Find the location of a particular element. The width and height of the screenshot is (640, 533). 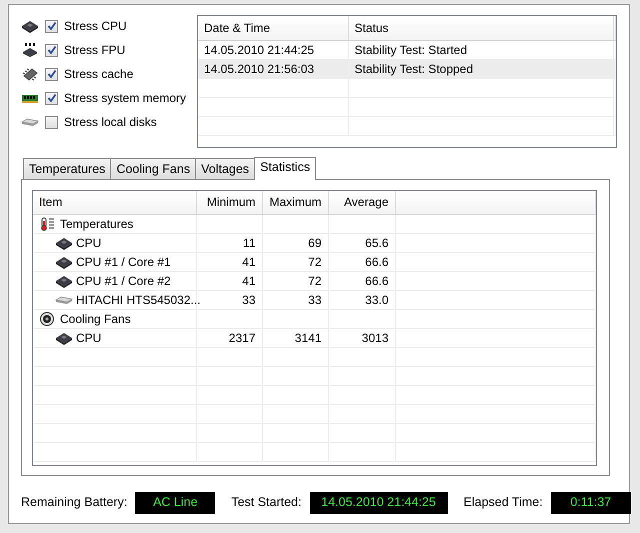

checkbox-label: Stress FPU is located at coordinates (95, 50).